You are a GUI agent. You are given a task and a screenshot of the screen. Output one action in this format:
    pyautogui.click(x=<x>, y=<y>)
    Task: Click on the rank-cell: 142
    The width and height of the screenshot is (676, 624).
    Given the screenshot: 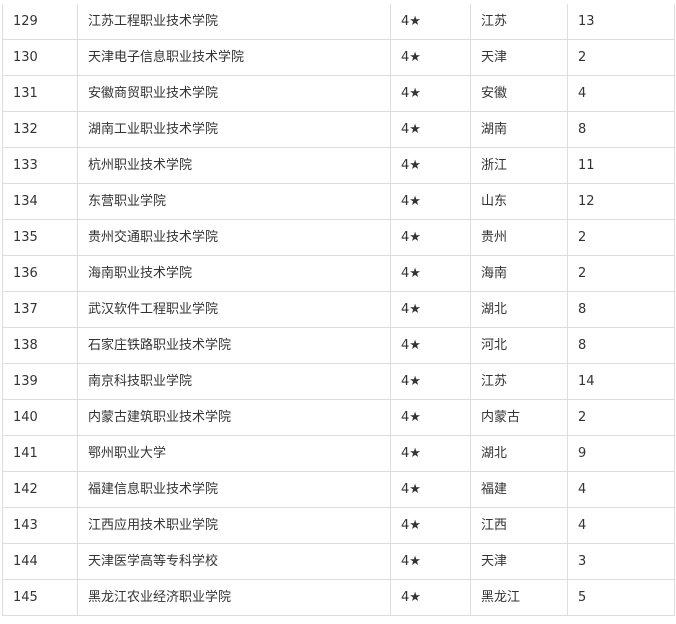 What is the action you would take?
    pyautogui.click(x=40, y=489)
    